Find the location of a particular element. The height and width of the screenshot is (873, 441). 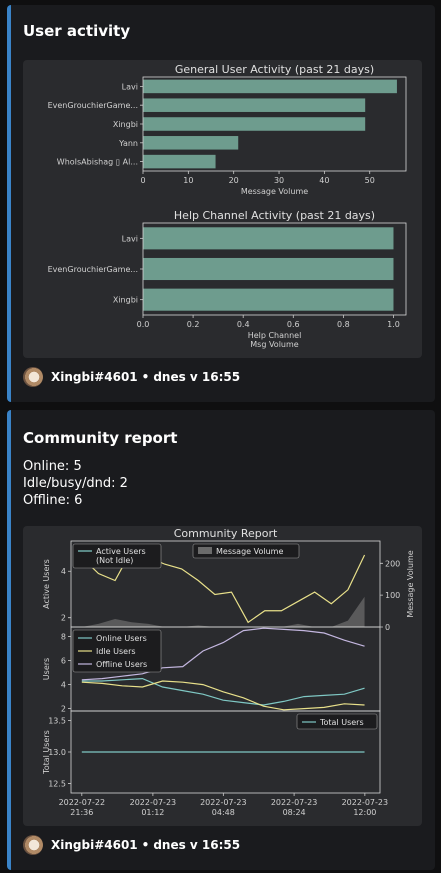

report-title: Community Report is located at coordinates (226, 533).